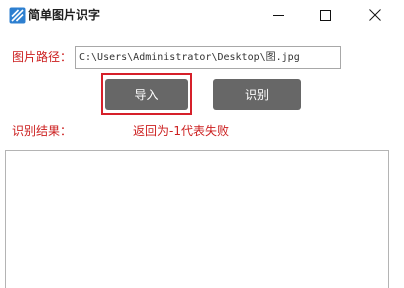  Describe the element at coordinates (42, 57) in the screenshot. I see `image-path-label: 图片路径：` at that location.